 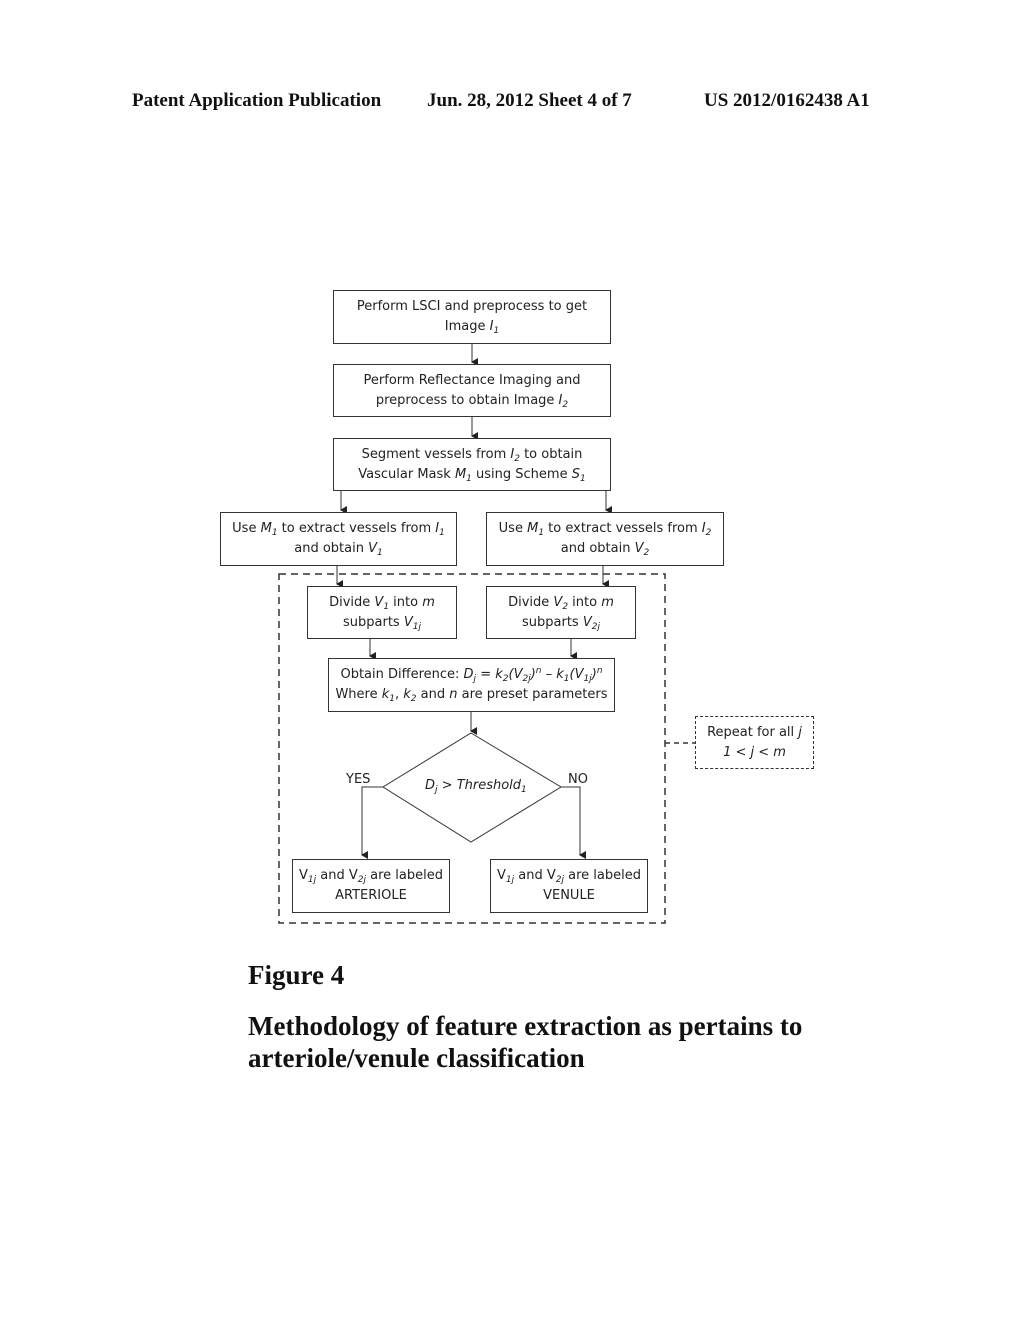 What do you see at coordinates (754, 732) in the screenshot?
I see `repeat-note-line1: Repeat for all j` at bounding box center [754, 732].